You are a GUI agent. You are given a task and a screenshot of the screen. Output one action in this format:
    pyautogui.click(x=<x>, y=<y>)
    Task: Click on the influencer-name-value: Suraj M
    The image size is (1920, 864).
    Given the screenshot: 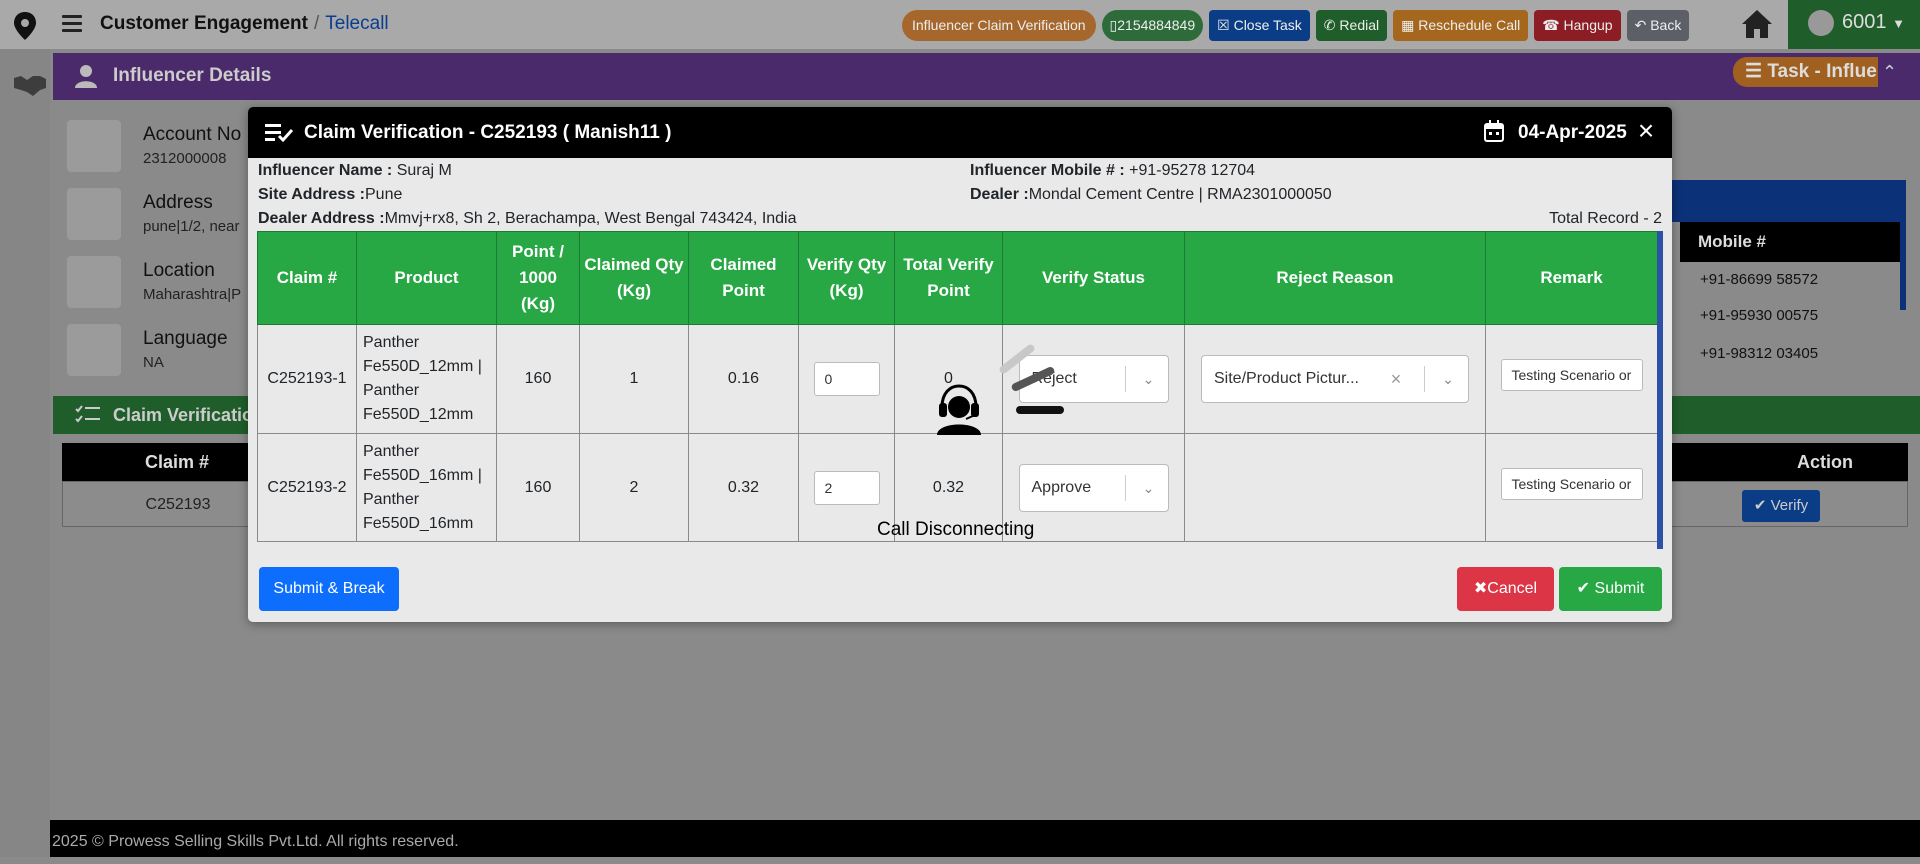 What is the action you would take?
    pyautogui.click(x=422, y=170)
    